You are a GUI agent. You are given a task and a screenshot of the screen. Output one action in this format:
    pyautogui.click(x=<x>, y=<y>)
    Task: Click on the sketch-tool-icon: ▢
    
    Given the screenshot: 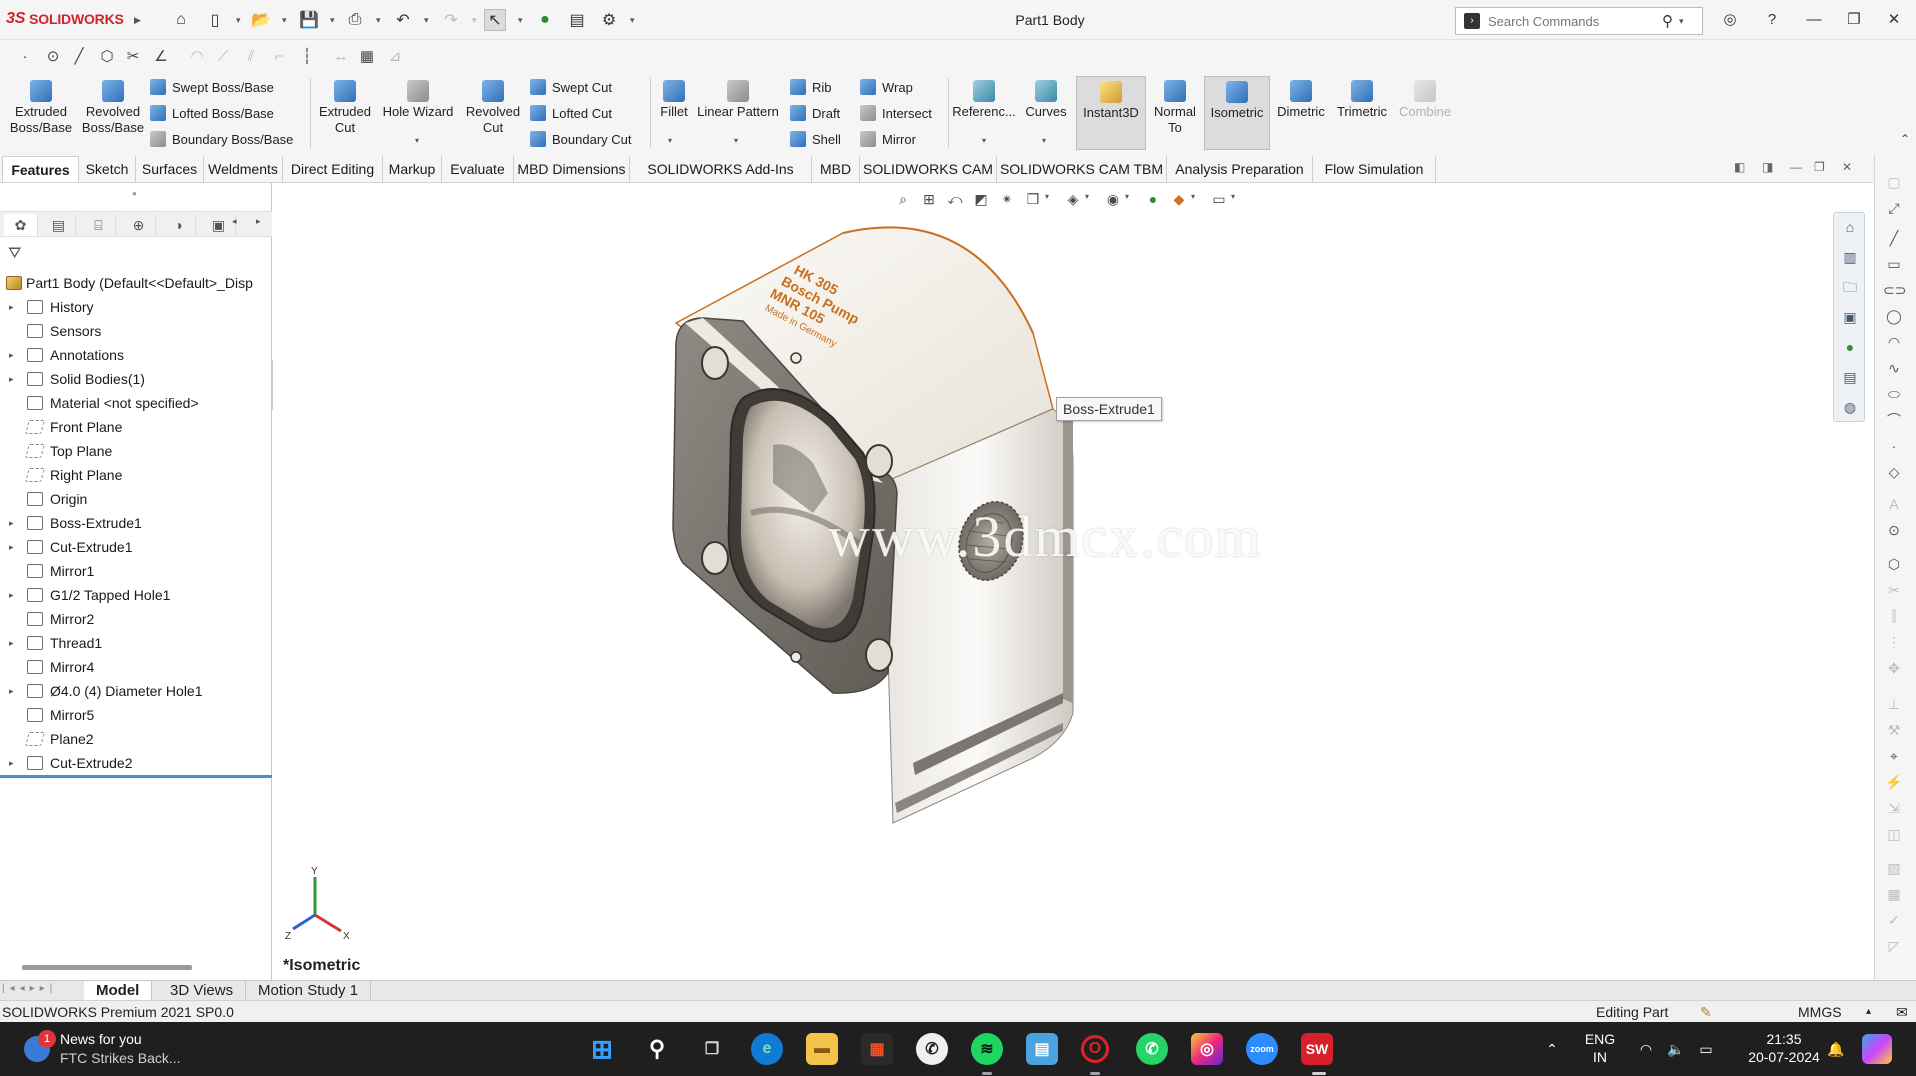 What is the action you would take?
    pyautogui.click(x=1894, y=182)
    